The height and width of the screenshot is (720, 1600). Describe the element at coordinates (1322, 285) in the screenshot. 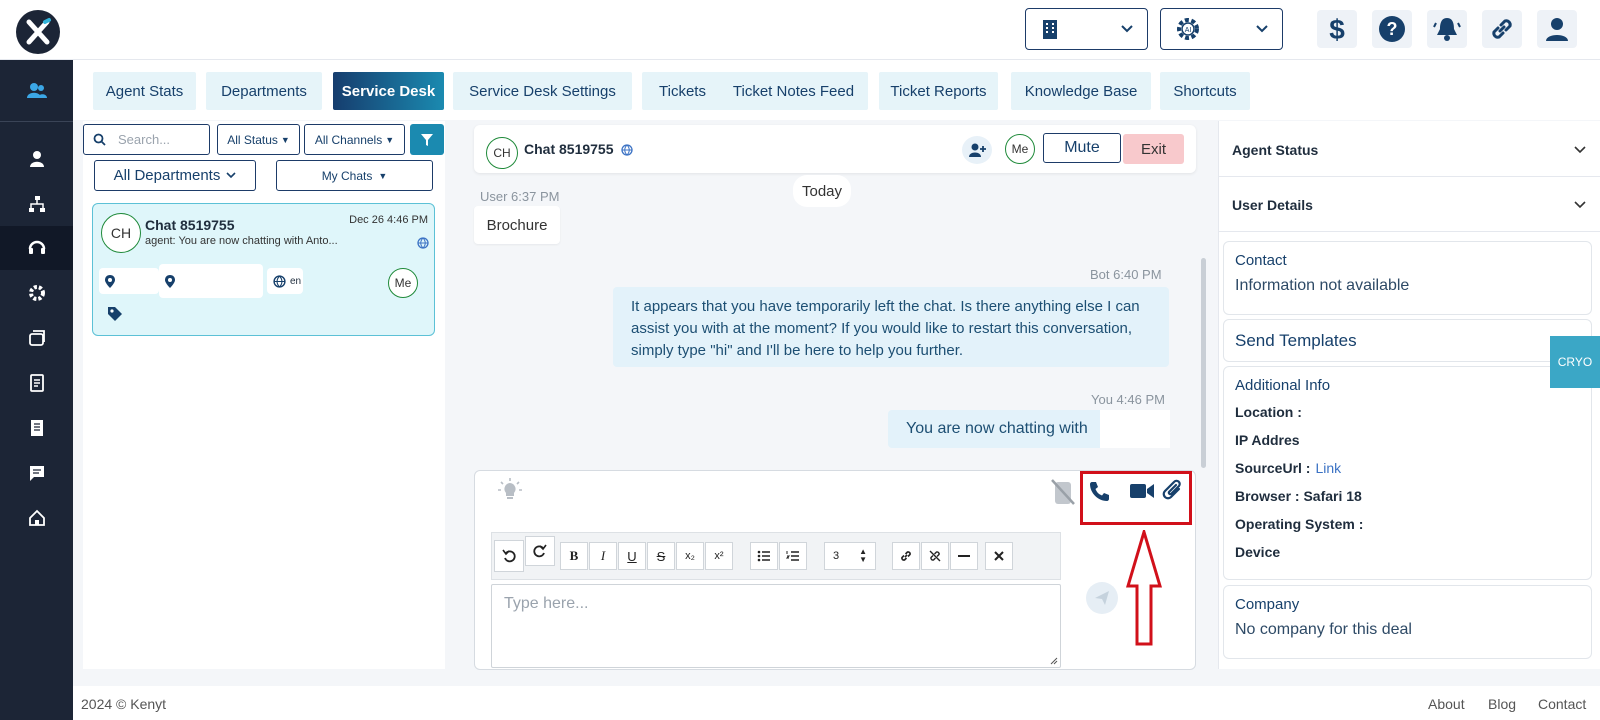

I see `contact-text: Information not available` at that location.